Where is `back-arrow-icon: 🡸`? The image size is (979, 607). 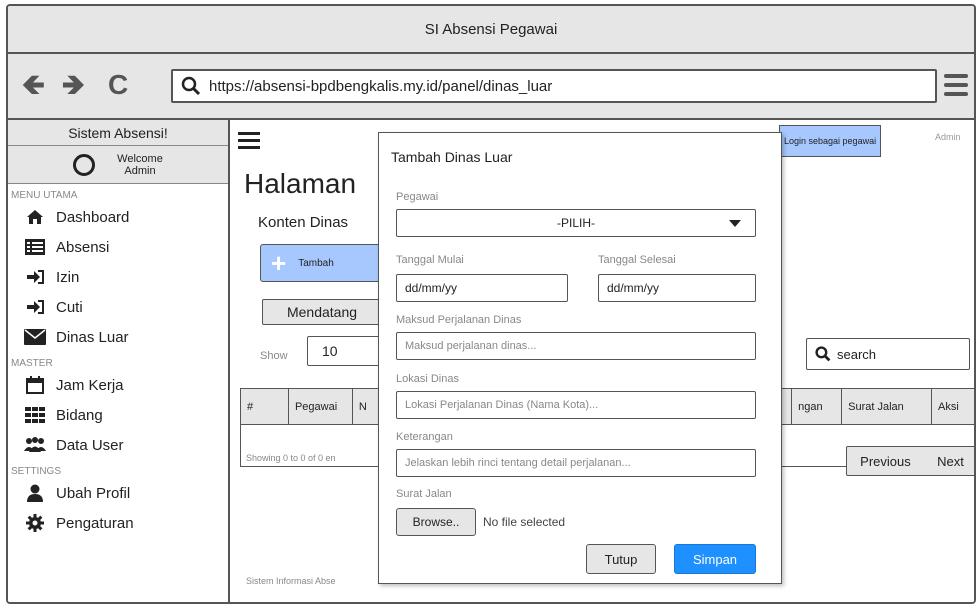 back-arrow-icon: 🡸 is located at coordinates (33, 85).